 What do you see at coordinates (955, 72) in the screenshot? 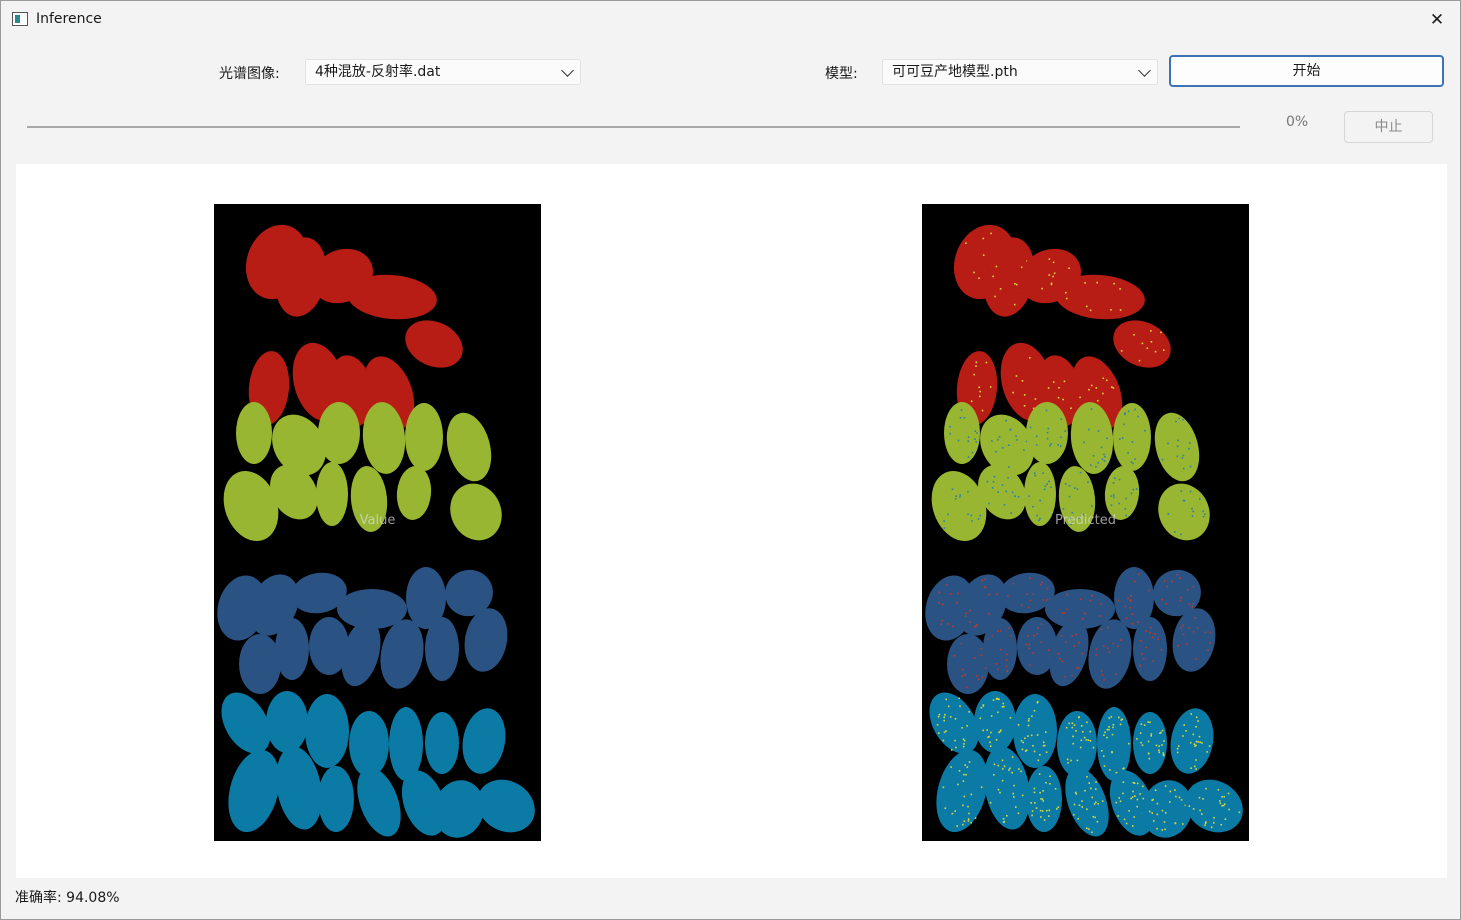
I see `model-value: 可可豆产地模型.pth` at bounding box center [955, 72].